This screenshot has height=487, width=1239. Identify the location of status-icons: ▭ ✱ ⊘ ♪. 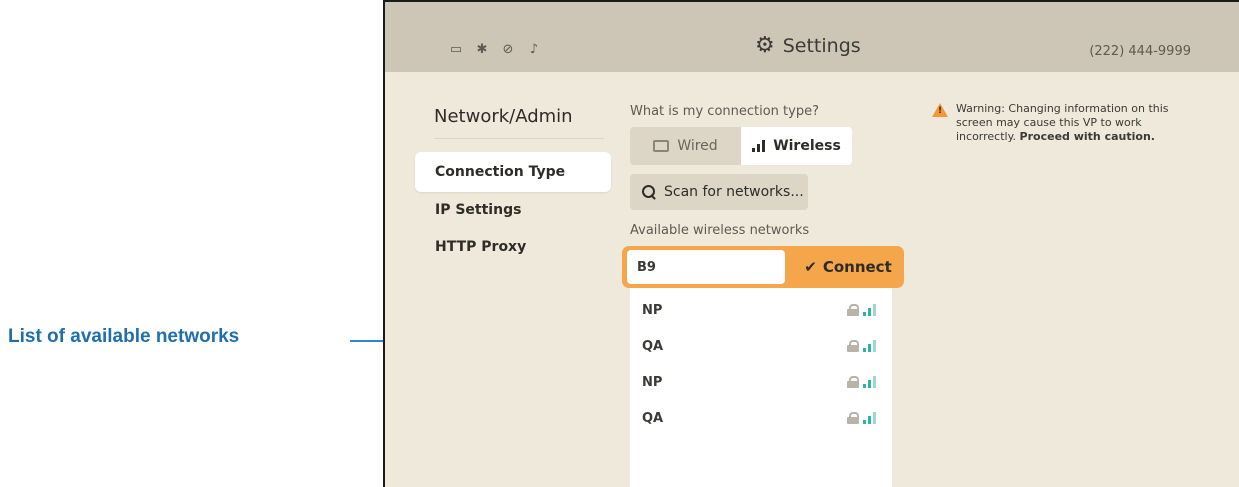
(495, 50).